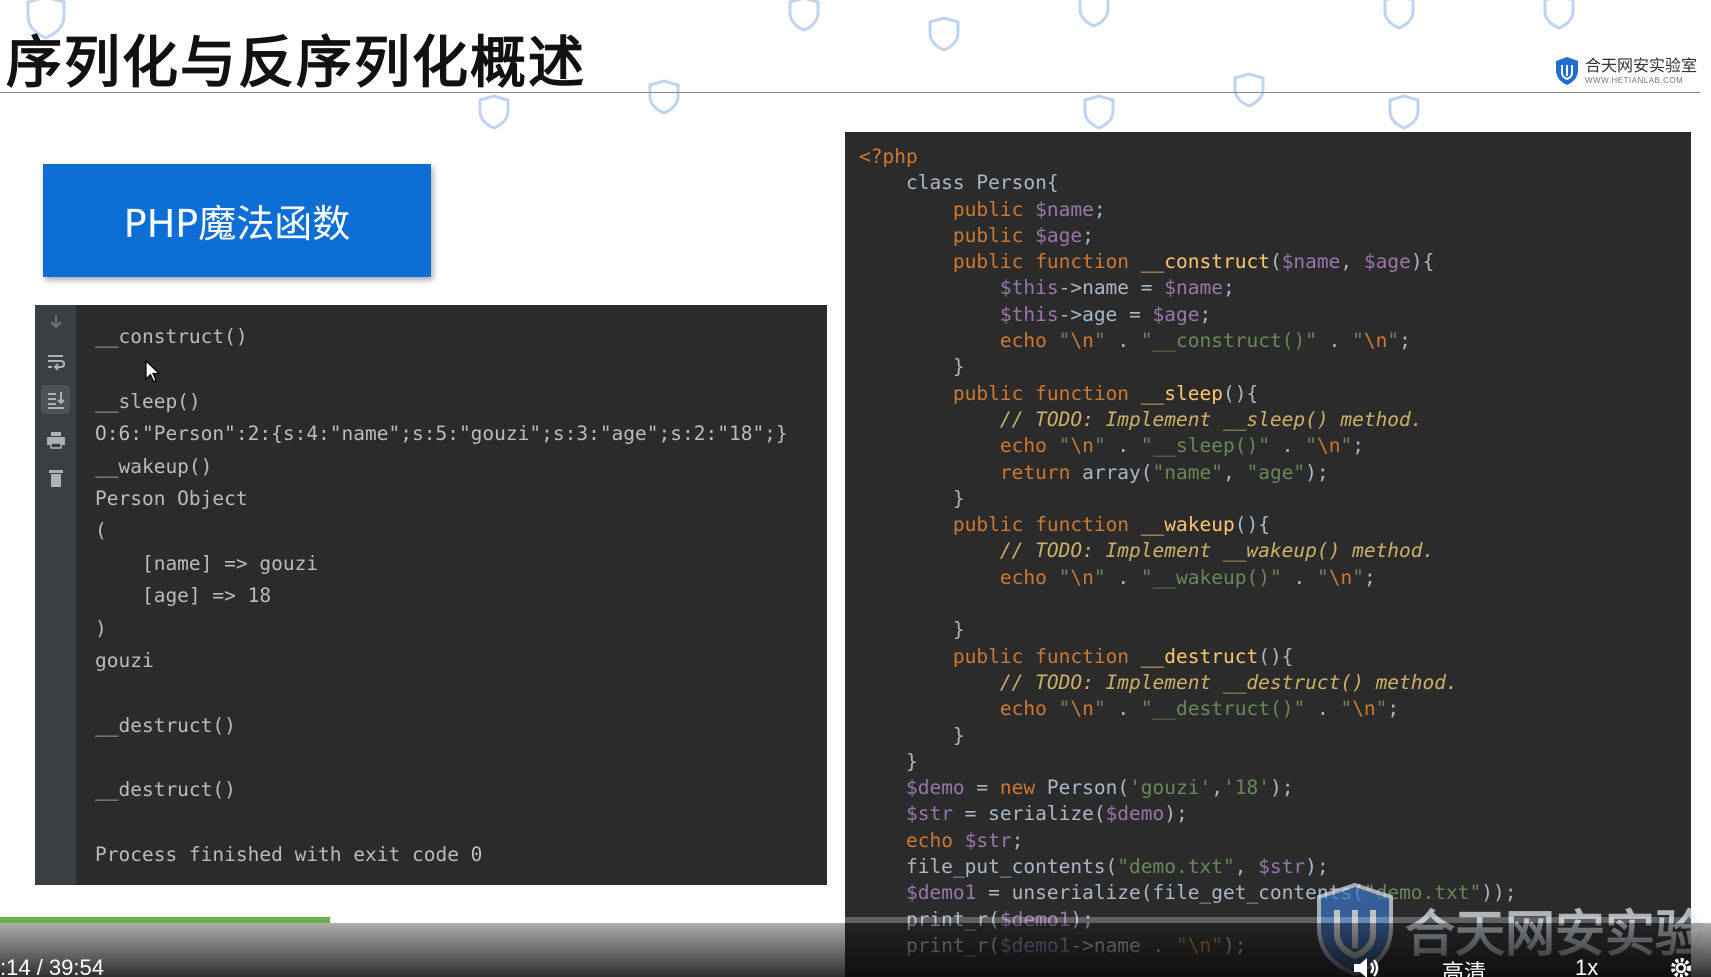  I want to click on scroll-to-end-button, so click(55, 399).